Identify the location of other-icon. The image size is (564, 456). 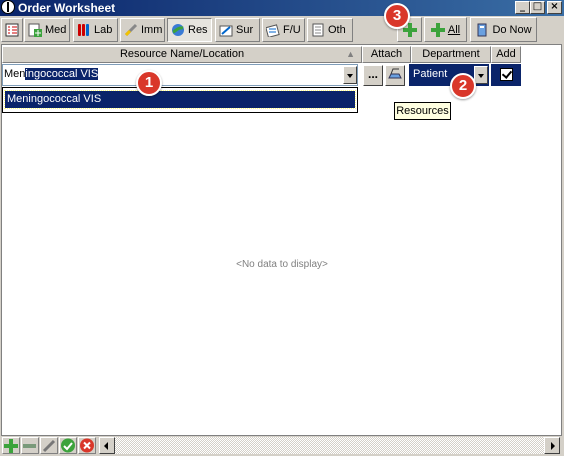
(318, 30).